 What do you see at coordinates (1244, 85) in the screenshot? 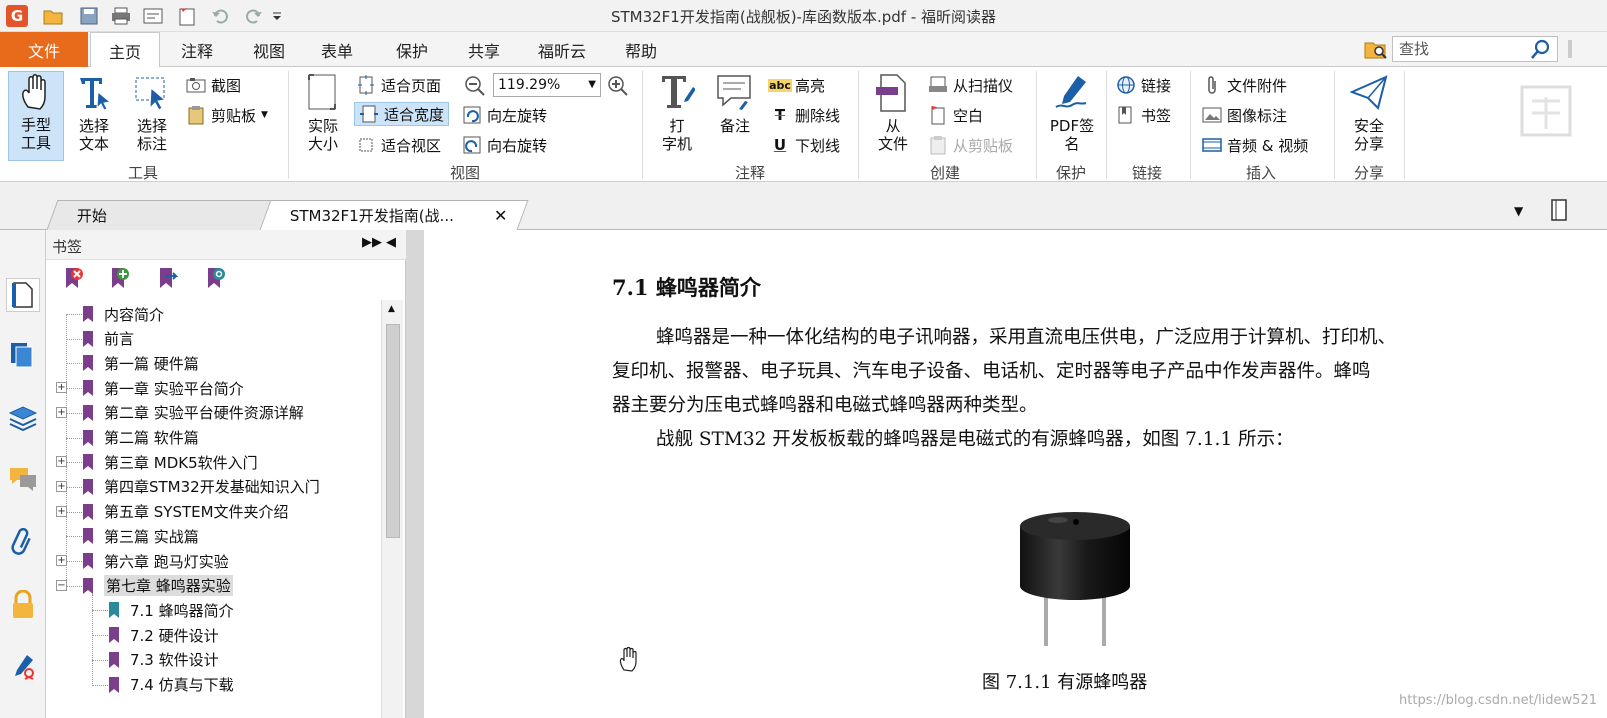
I see `file-attachment-button: 文件附件` at bounding box center [1244, 85].